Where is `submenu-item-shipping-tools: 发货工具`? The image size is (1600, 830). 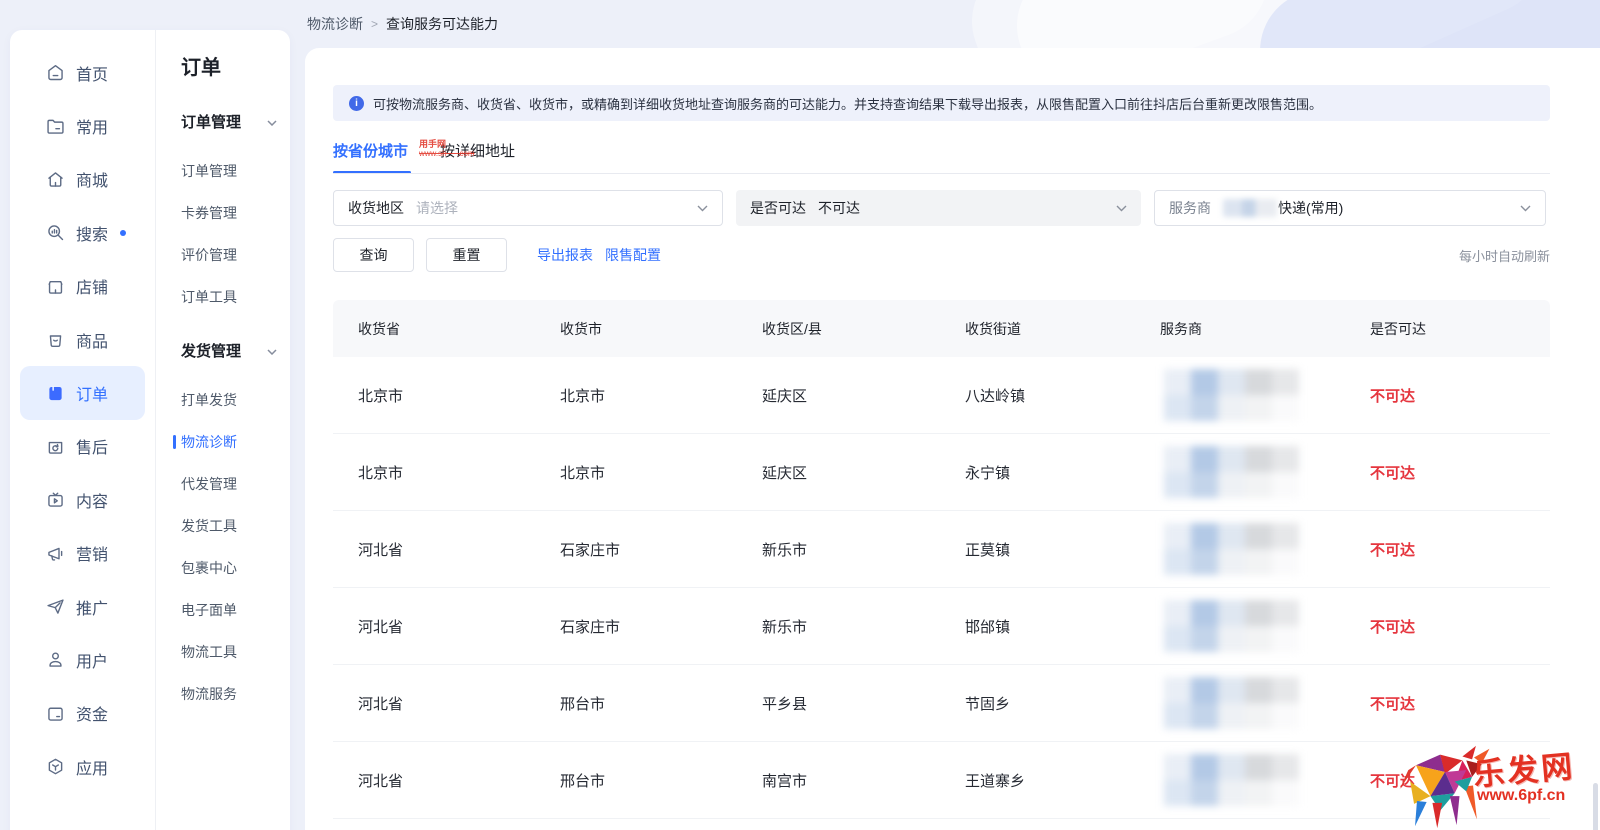 submenu-item-shipping-tools: 发货工具 is located at coordinates (235, 526).